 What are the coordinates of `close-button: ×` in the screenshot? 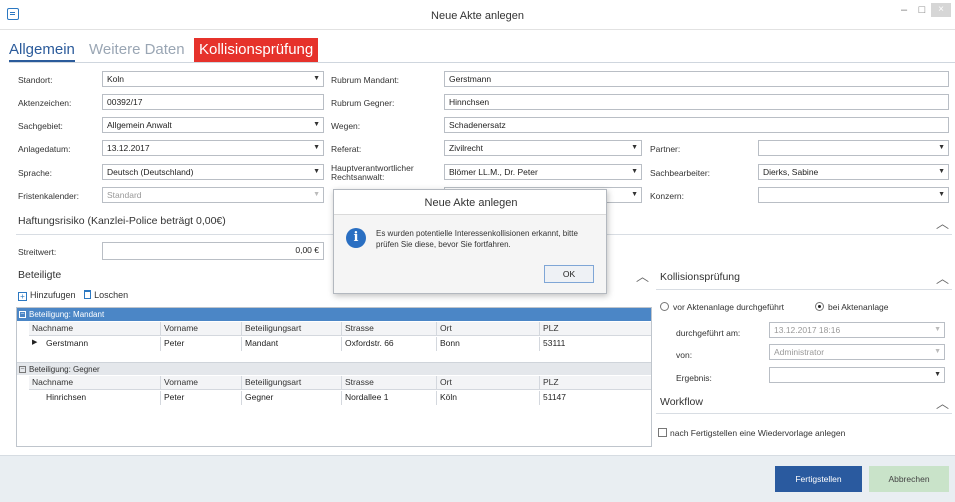 It's located at (941, 10).